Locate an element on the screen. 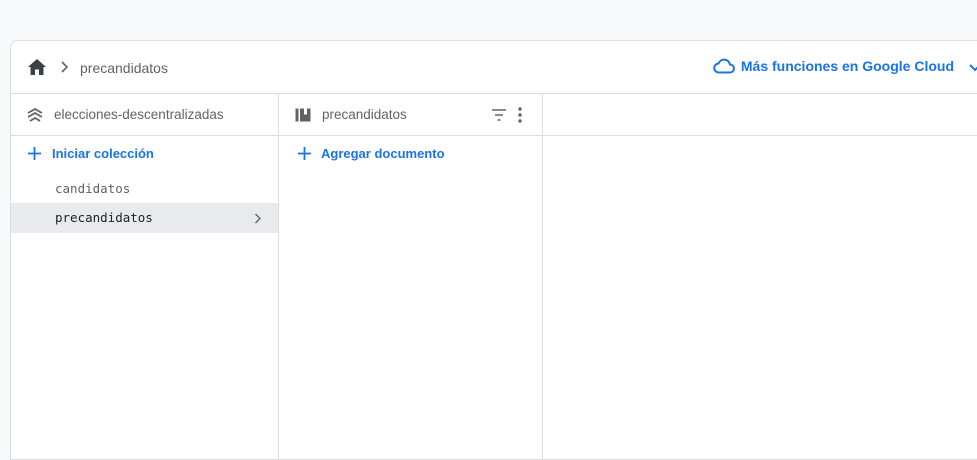 This screenshot has height=460, width=977. home-icon is located at coordinates (37, 67).